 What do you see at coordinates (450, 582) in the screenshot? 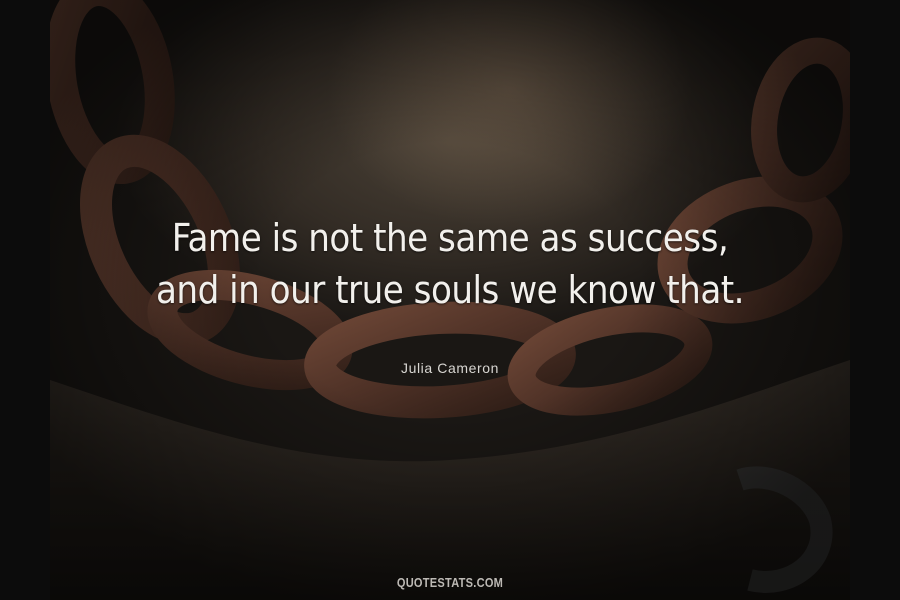
I see `site-watermark: QUOTESTATS.COM` at bounding box center [450, 582].